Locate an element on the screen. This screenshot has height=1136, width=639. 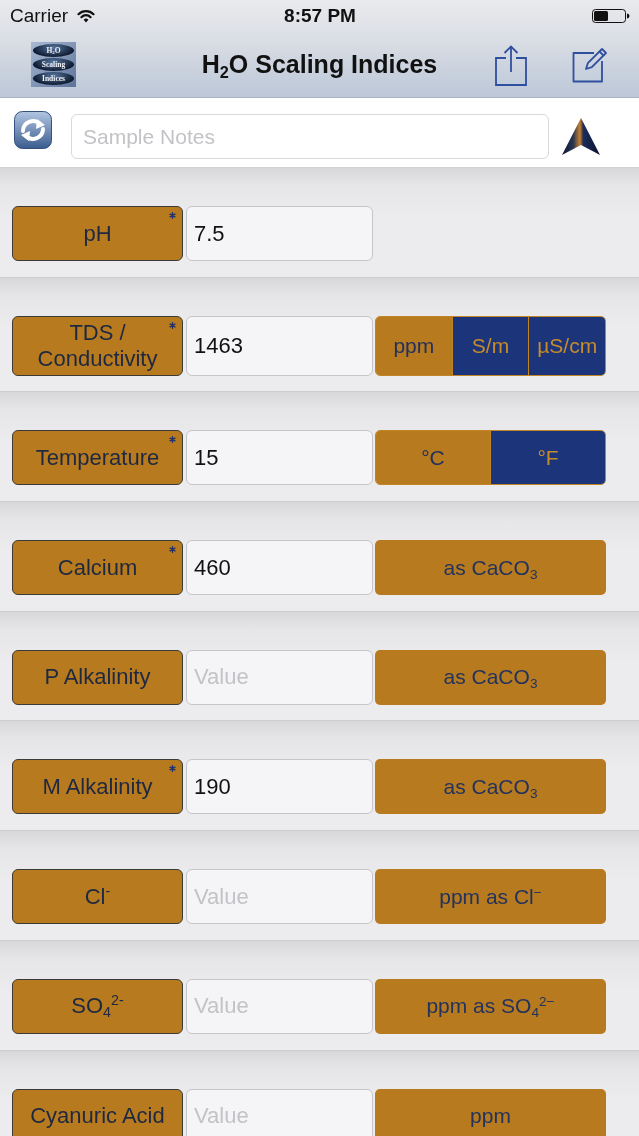
unit-segment: S/m is located at coordinates (490, 345).